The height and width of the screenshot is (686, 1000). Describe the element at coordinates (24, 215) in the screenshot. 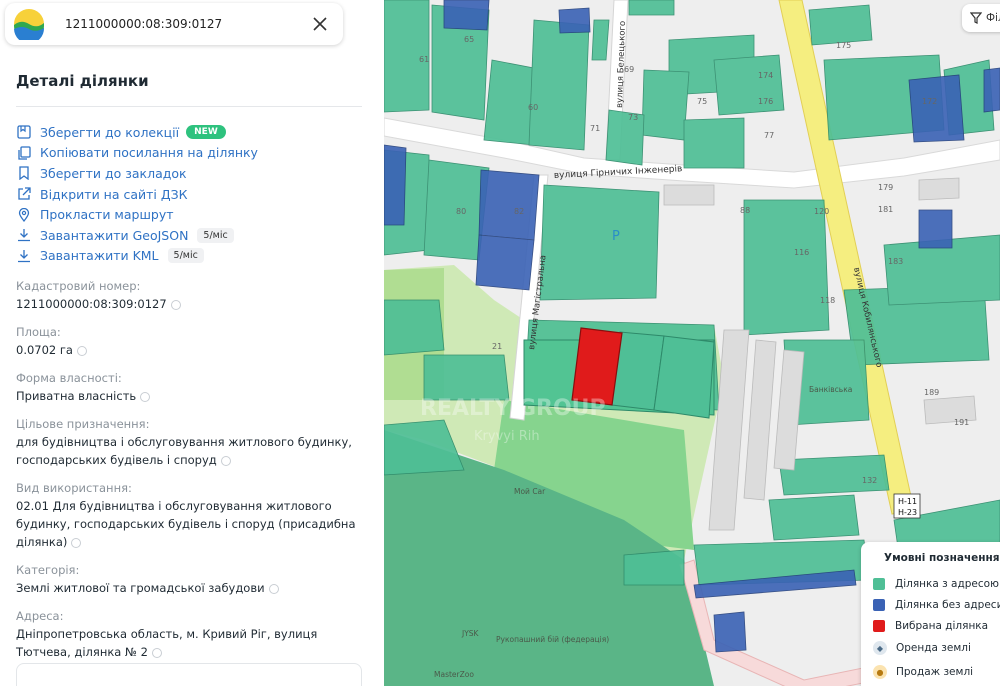

I see `location-pin-icon` at that location.